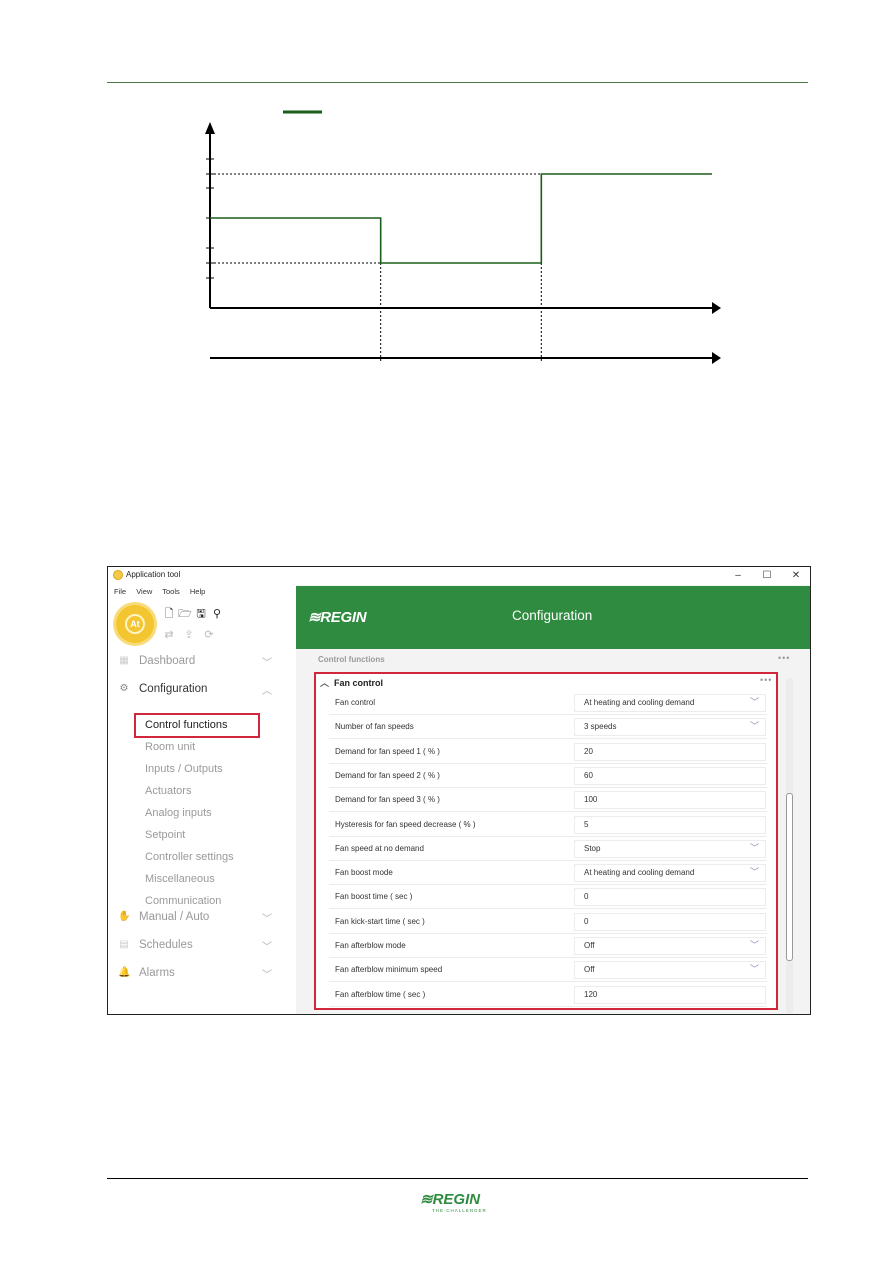  Describe the element at coordinates (124, 944) in the screenshot. I see `calendar-icon: ▤` at that location.